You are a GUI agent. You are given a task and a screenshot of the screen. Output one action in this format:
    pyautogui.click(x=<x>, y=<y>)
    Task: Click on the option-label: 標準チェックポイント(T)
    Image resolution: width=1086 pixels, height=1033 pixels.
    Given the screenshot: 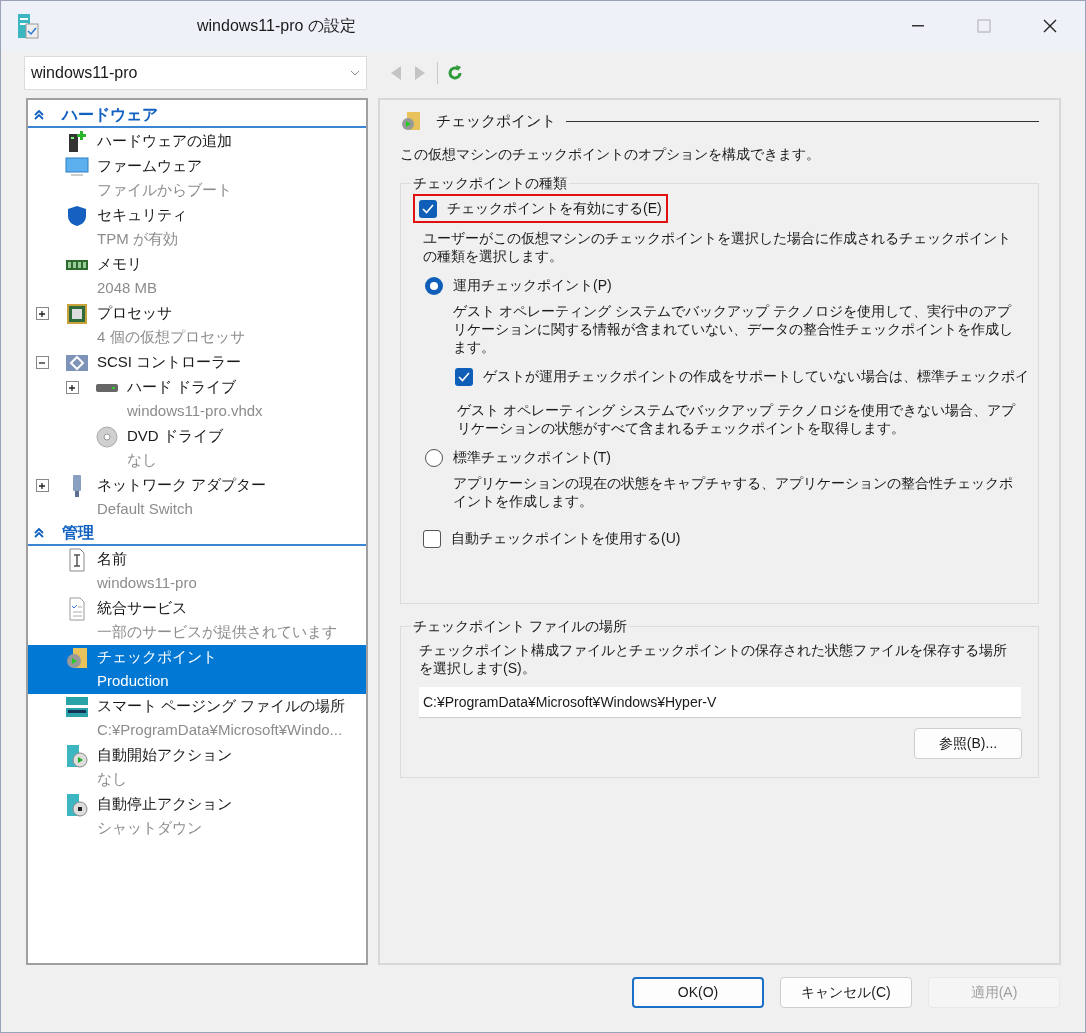 What is the action you would take?
    pyautogui.click(x=532, y=457)
    